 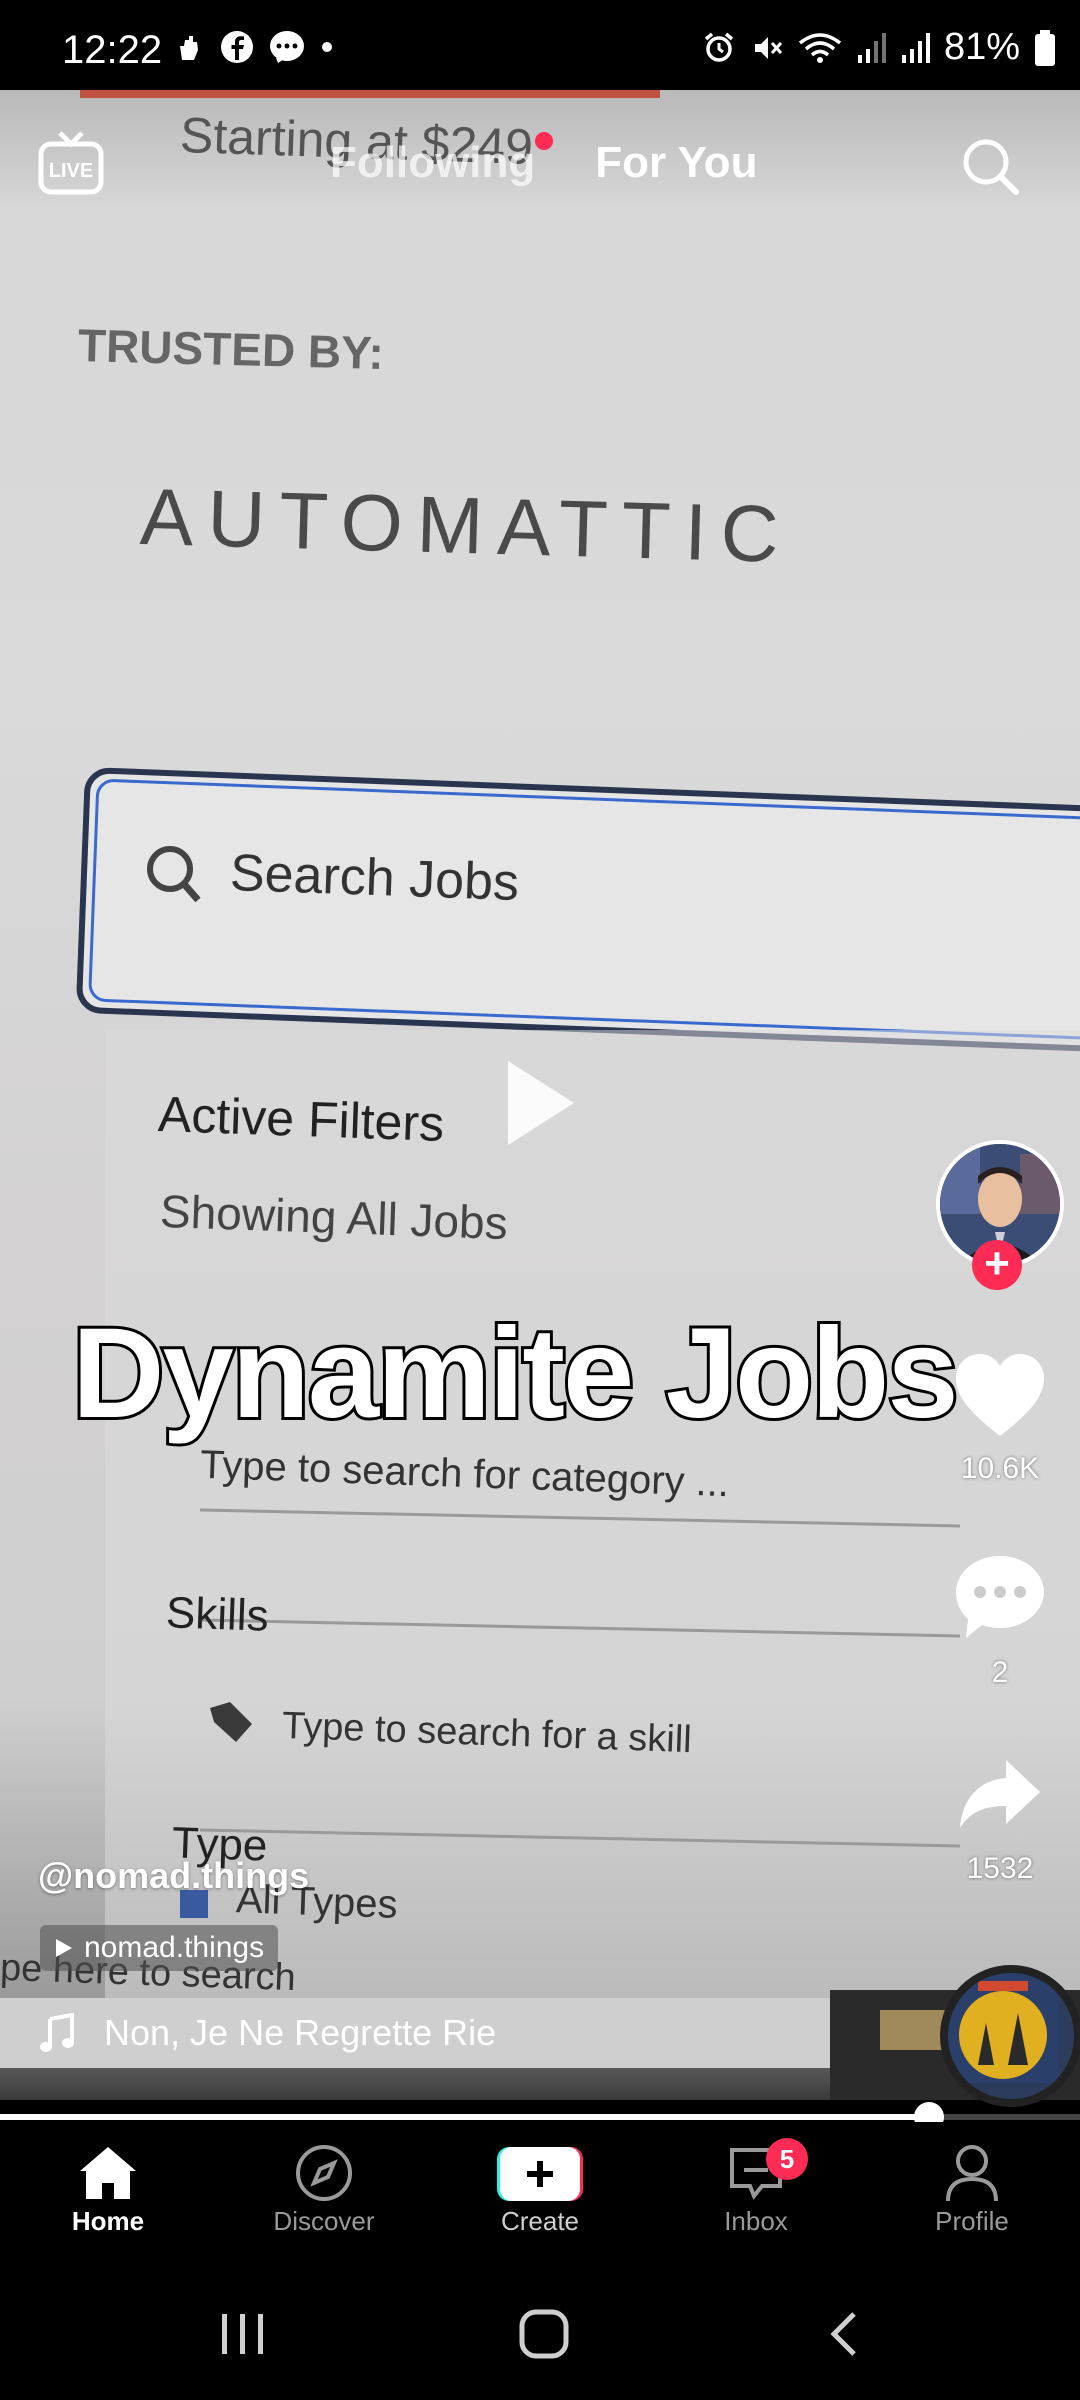 I want to click on nav-profile: Profile, so click(x=972, y=2188).